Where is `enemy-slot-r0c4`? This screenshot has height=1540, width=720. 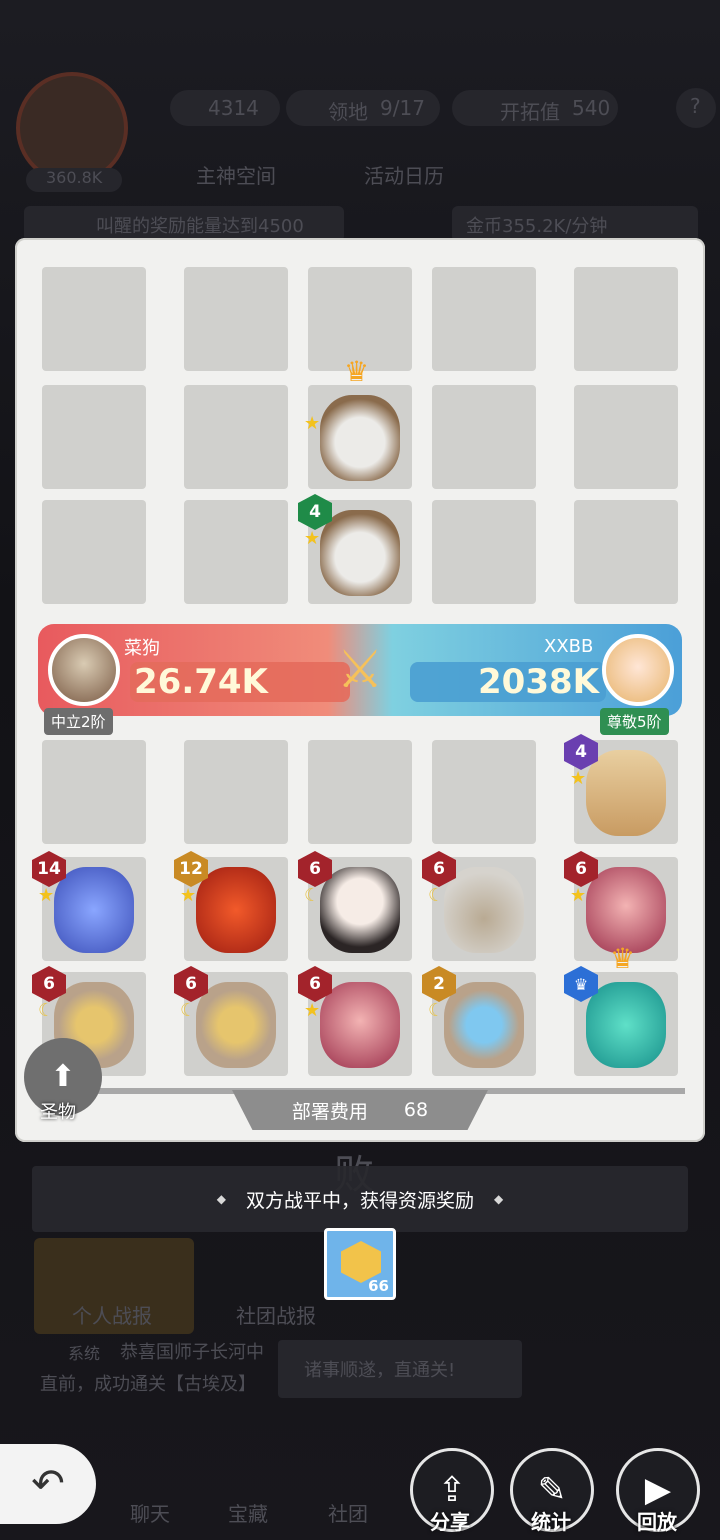 enemy-slot-r0c4 is located at coordinates (626, 319).